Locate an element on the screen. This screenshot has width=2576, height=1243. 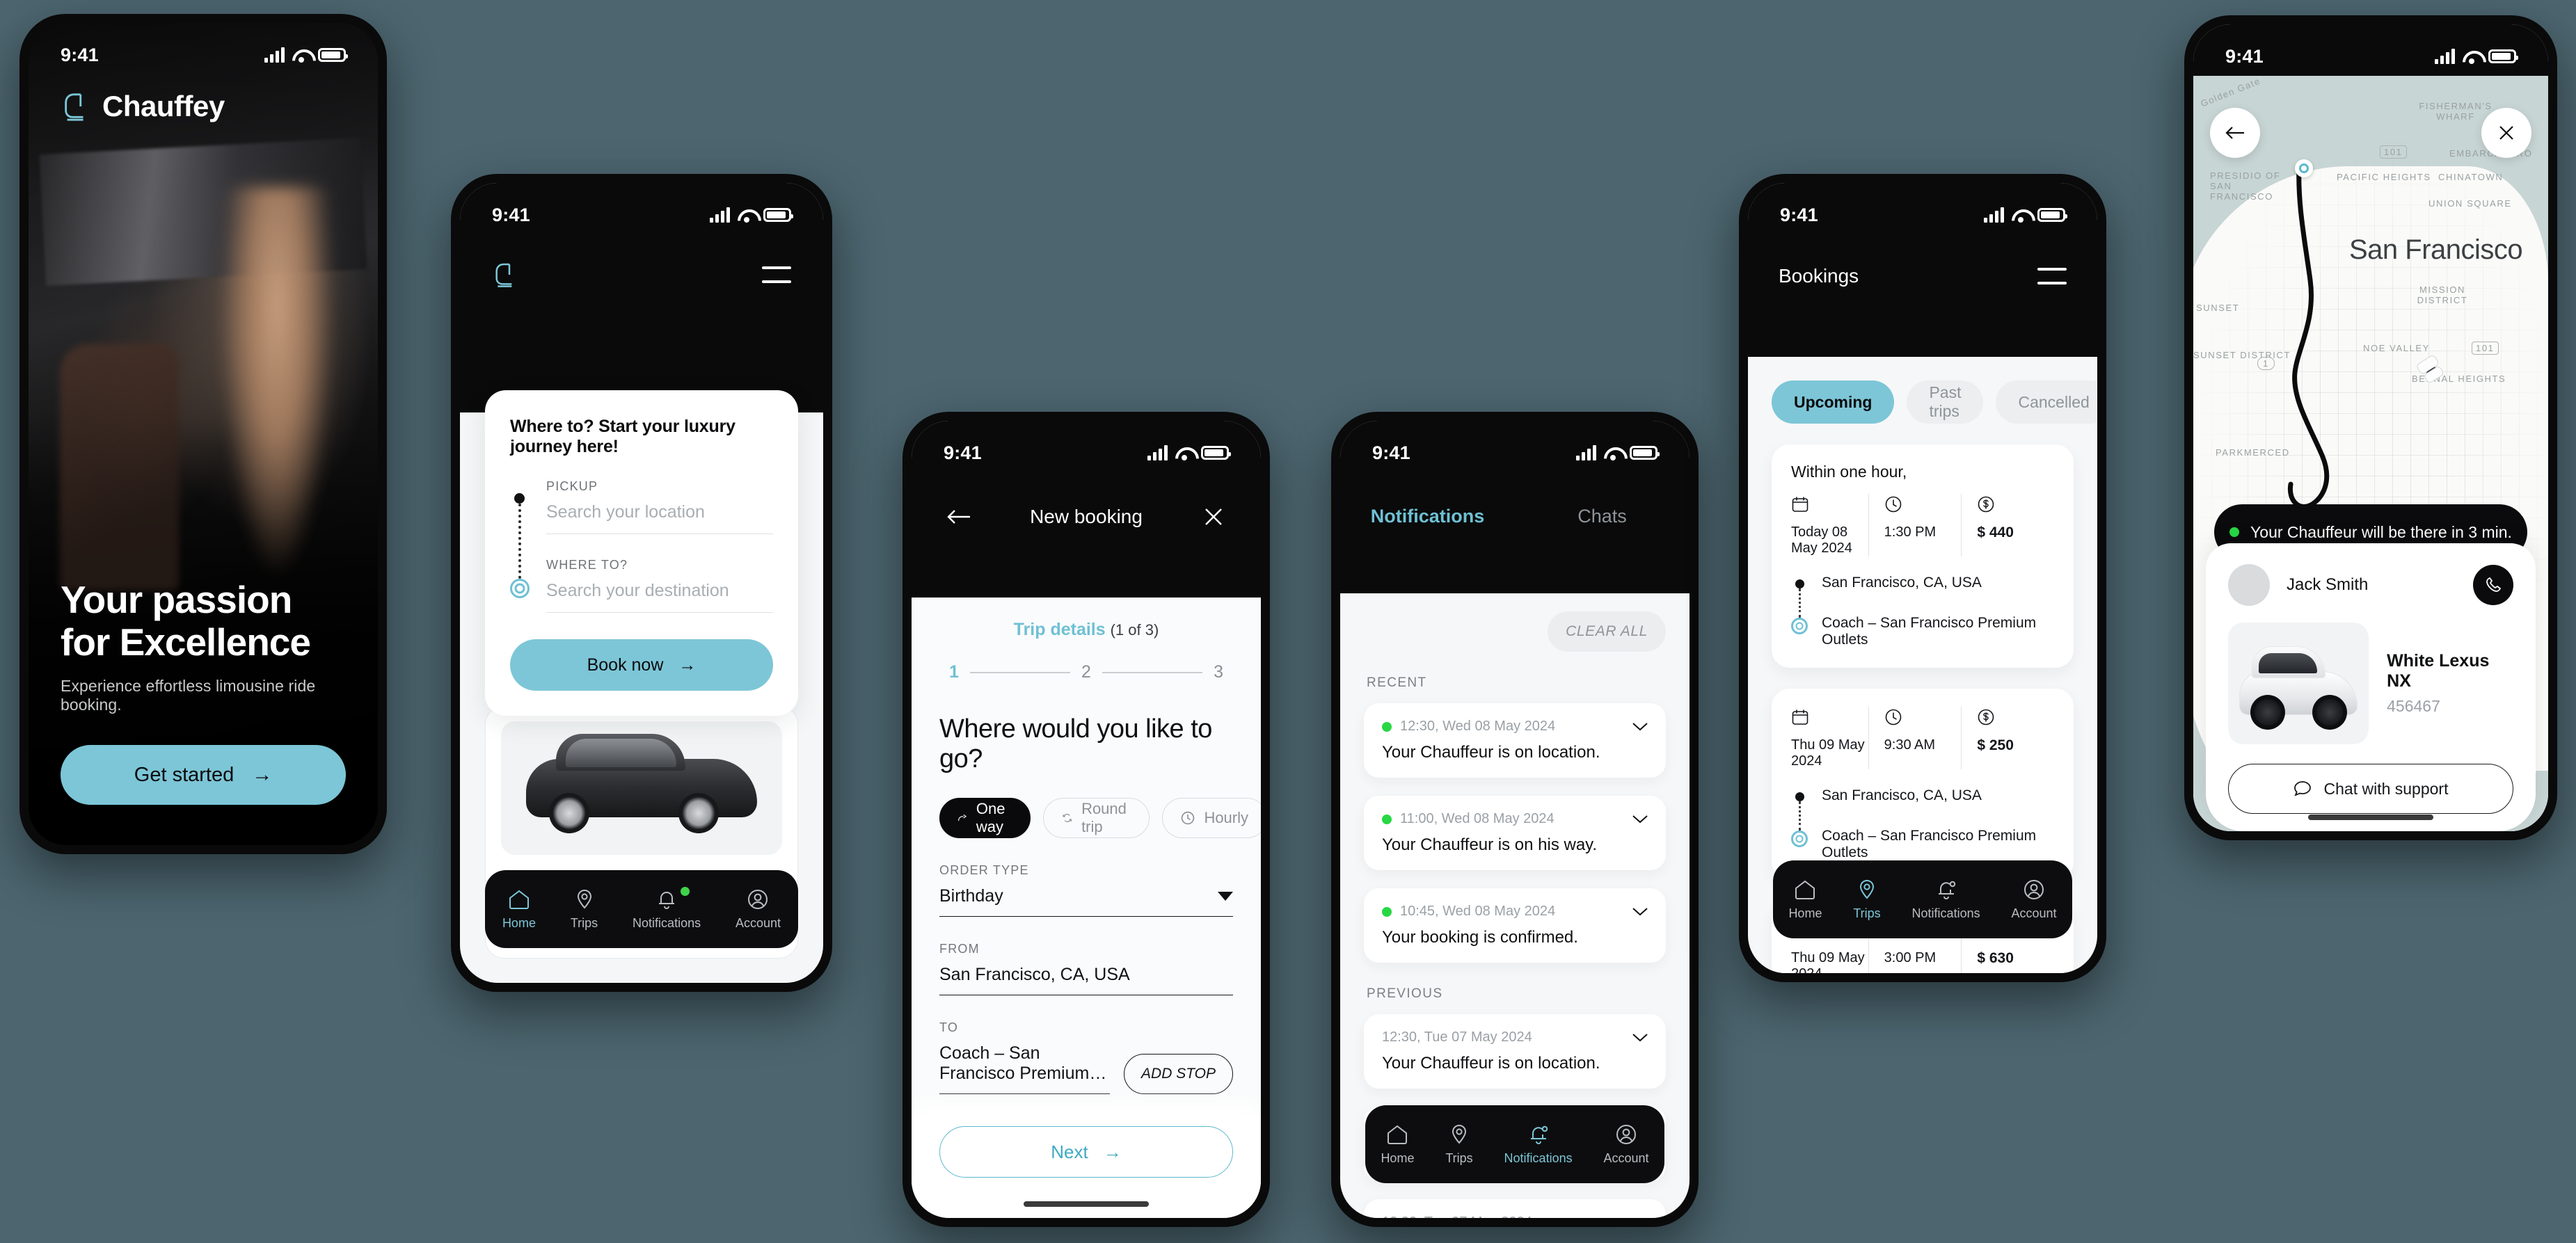
trip-type-one-way-label: One way is located at coordinates (990, 817).